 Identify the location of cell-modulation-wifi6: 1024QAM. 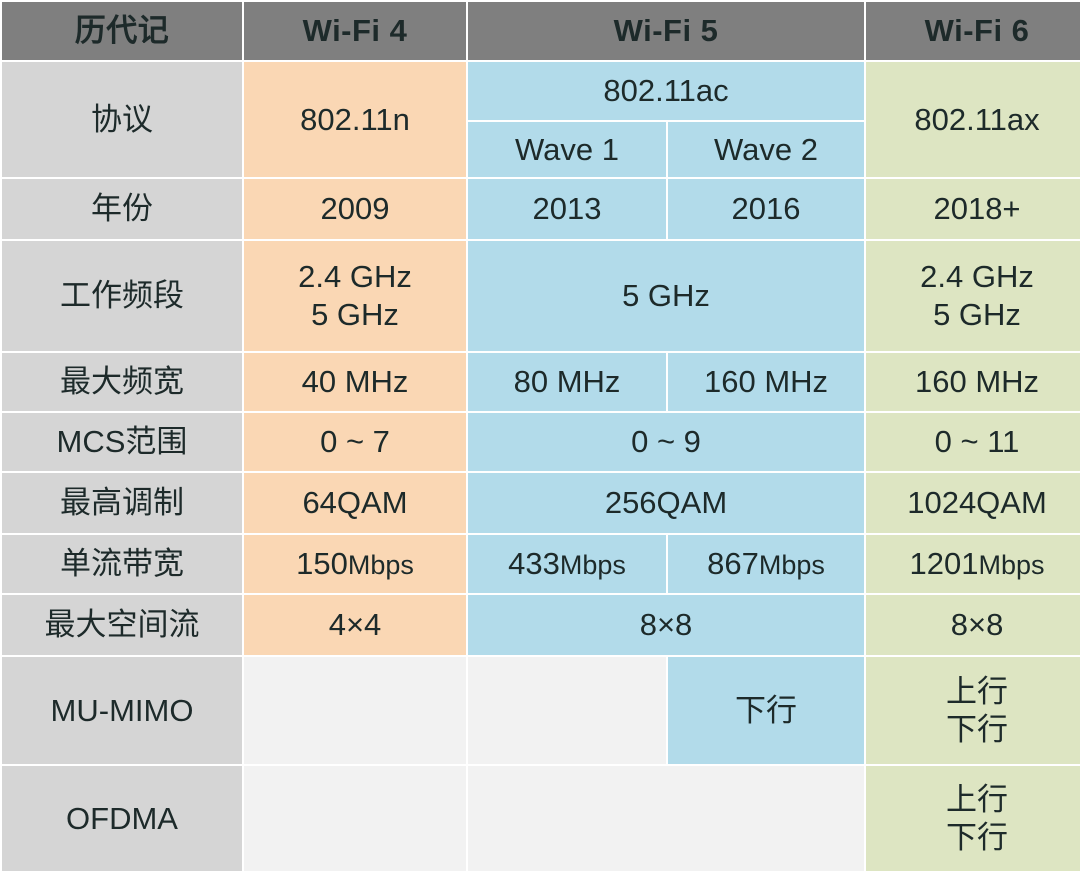
(973, 503).